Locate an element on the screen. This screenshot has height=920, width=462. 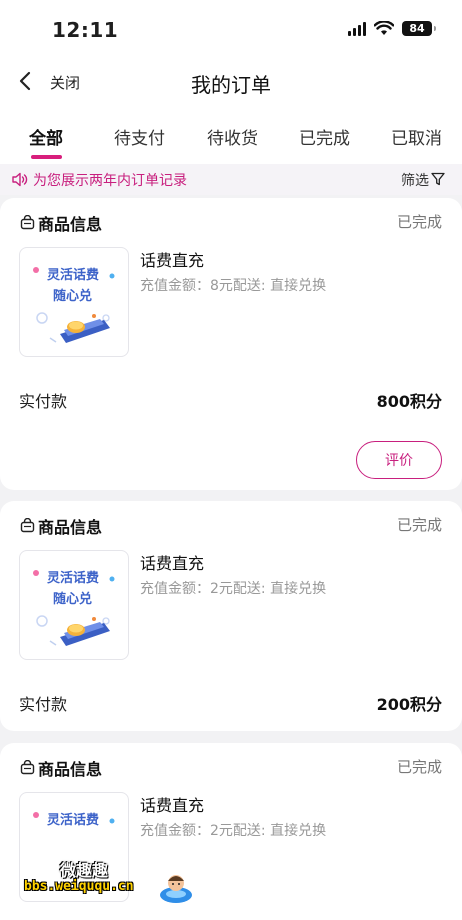
tab-pending-receipt: 待收货 is located at coordinates (232, 136).